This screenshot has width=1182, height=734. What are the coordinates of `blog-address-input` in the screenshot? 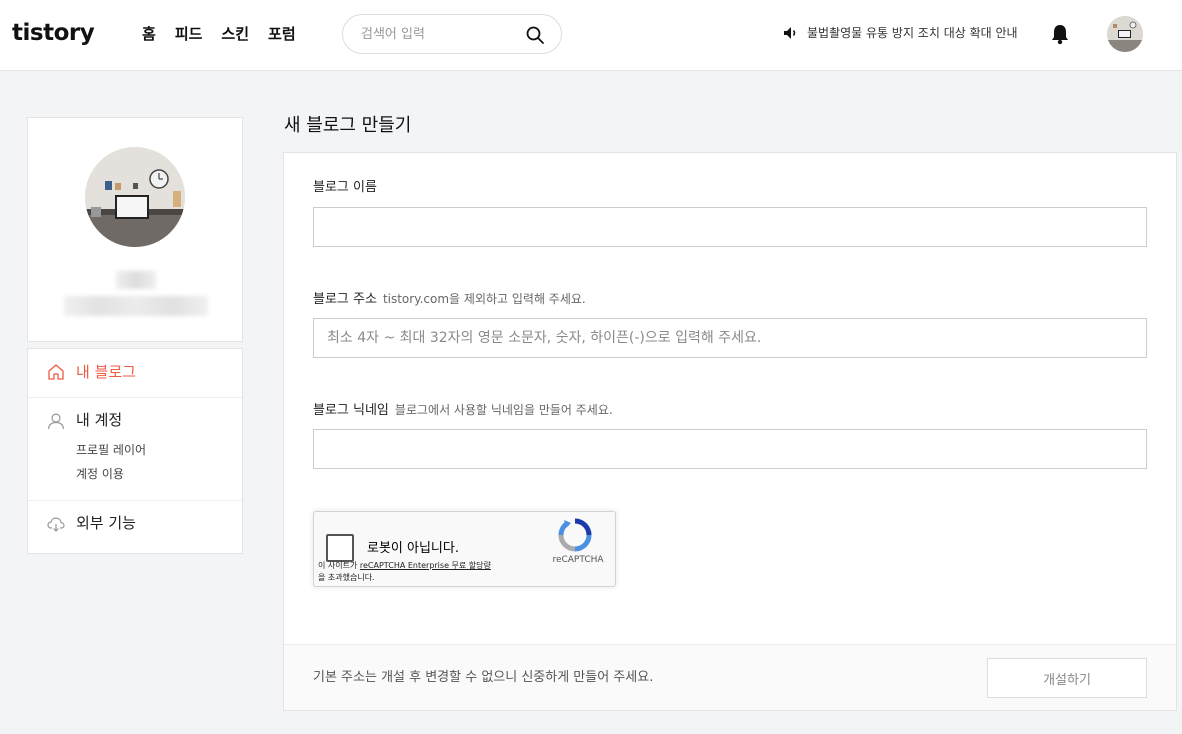 It's located at (730, 338).